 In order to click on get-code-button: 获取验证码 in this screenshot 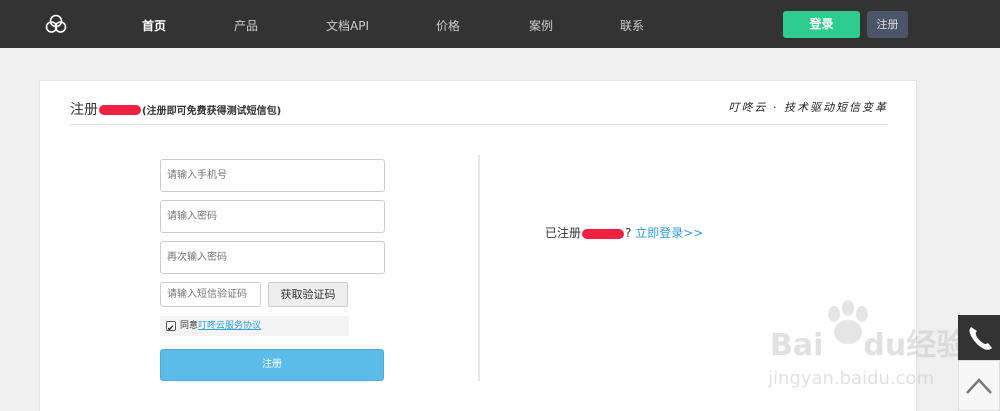, I will do `click(308, 294)`.